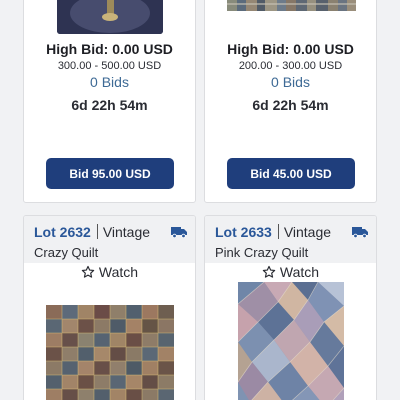  What do you see at coordinates (290, 66) in the screenshot?
I see `estimate: 200.00 - 300.00 USD` at bounding box center [290, 66].